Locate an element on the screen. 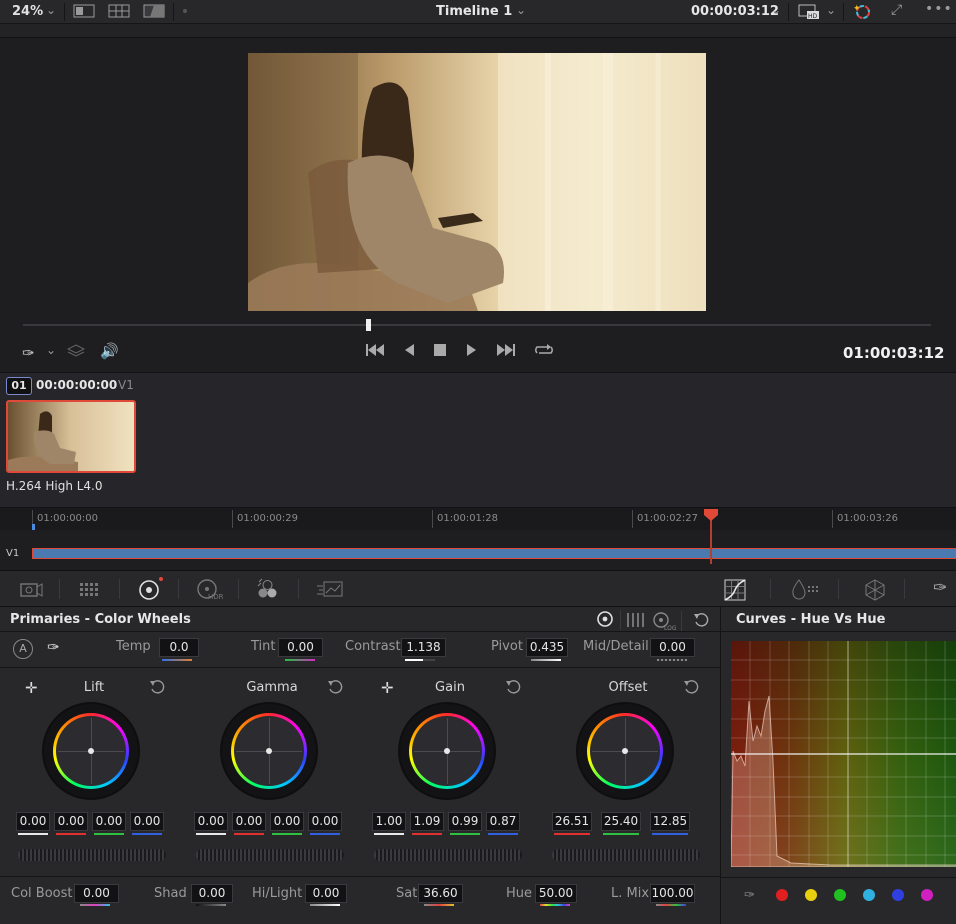 This screenshot has width=956, height=924. zoom-level: 24% is located at coordinates (27, 11).